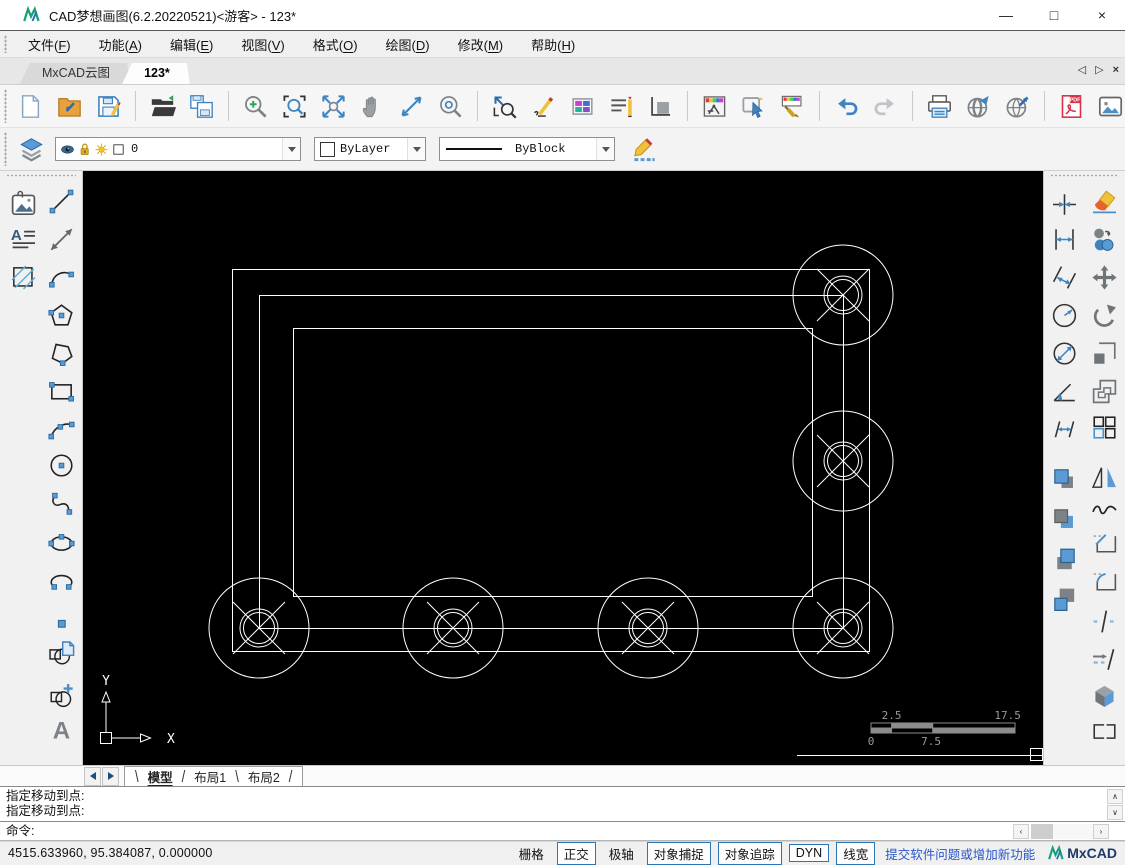 The width and height of the screenshot is (1125, 865). I want to click on rotate-button, so click(1104, 315).